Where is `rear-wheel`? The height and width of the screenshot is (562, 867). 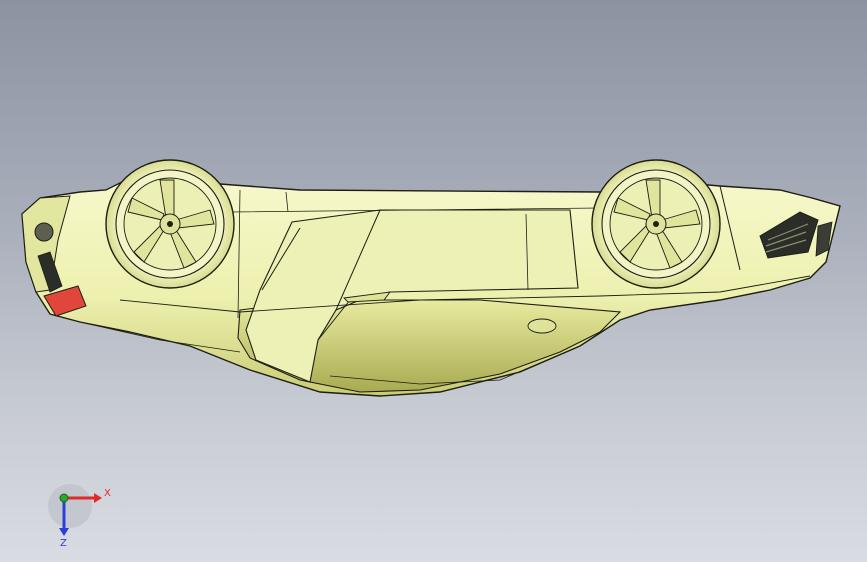 rear-wheel is located at coordinates (656, 224).